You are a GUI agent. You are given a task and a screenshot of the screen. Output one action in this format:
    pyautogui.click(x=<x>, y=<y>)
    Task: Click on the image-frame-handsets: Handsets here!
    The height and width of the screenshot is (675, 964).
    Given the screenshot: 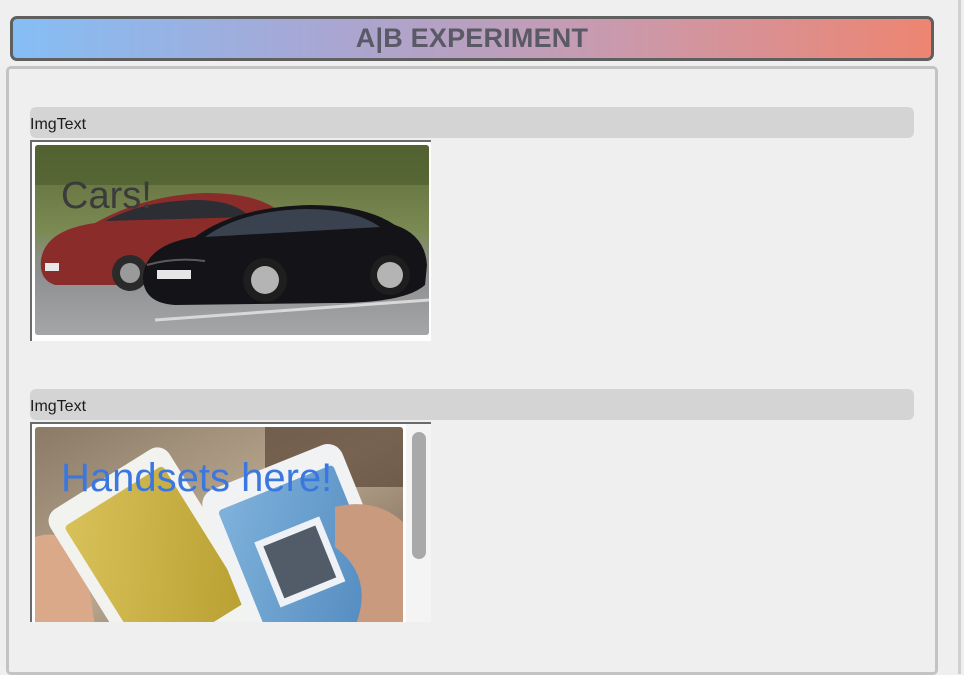 What is the action you would take?
    pyautogui.click(x=230, y=522)
    